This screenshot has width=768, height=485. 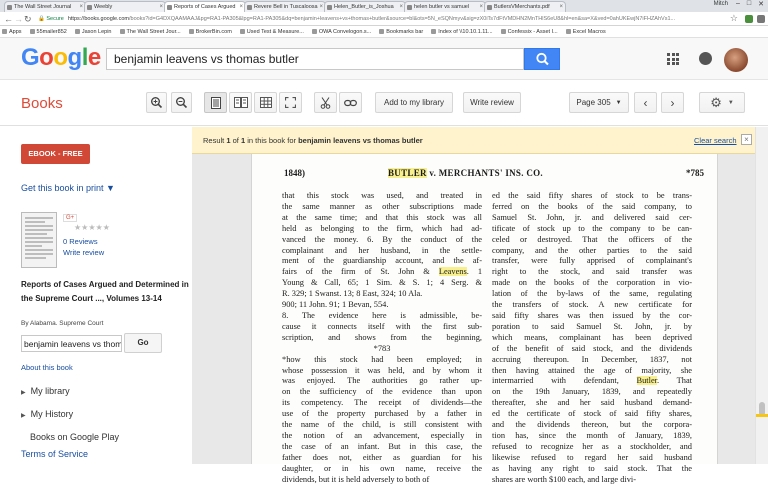 I want to click on search-in-book-input, so click(x=71, y=343).